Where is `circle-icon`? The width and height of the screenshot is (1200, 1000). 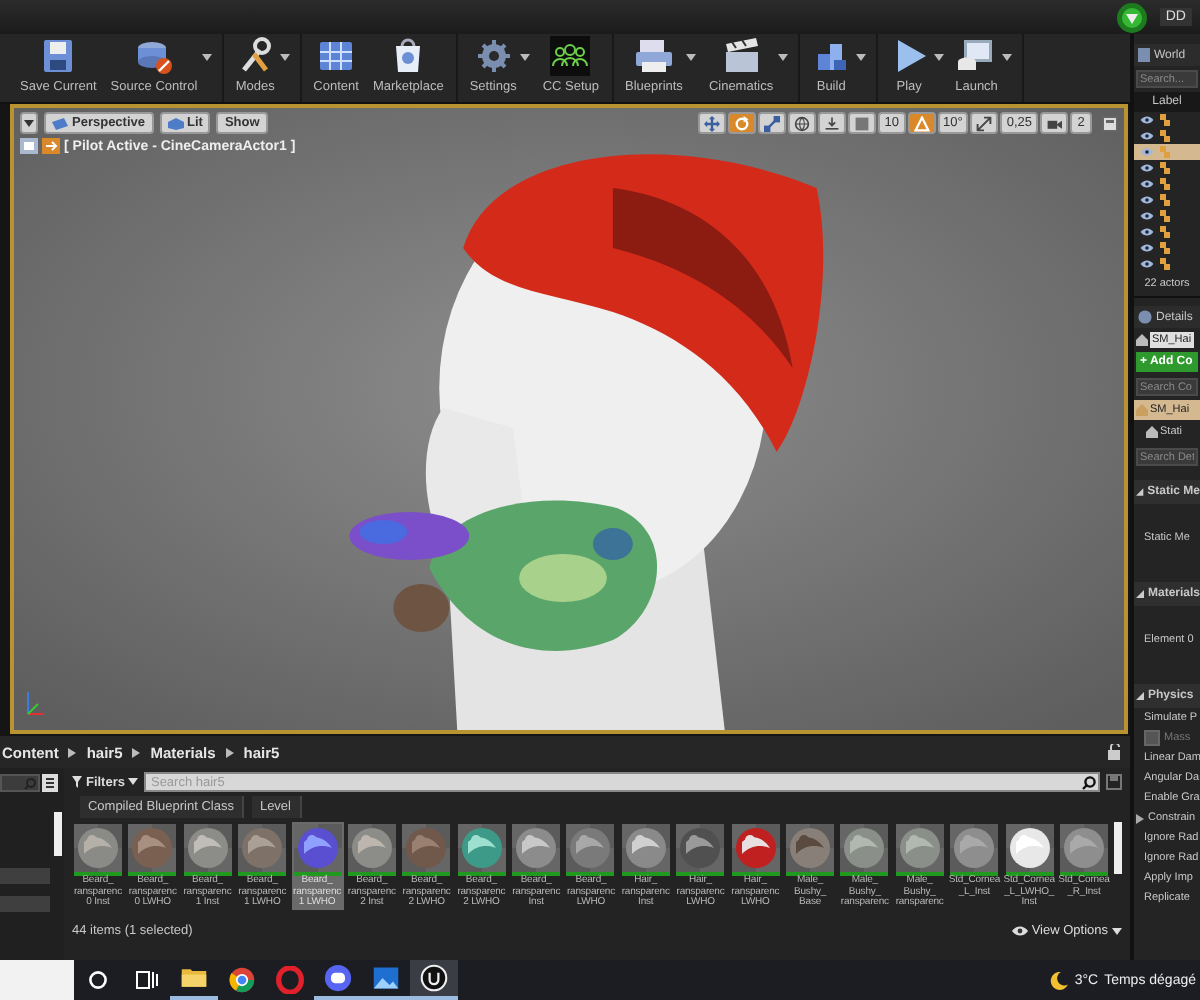
circle-icon is located at coordinates (98, 980).